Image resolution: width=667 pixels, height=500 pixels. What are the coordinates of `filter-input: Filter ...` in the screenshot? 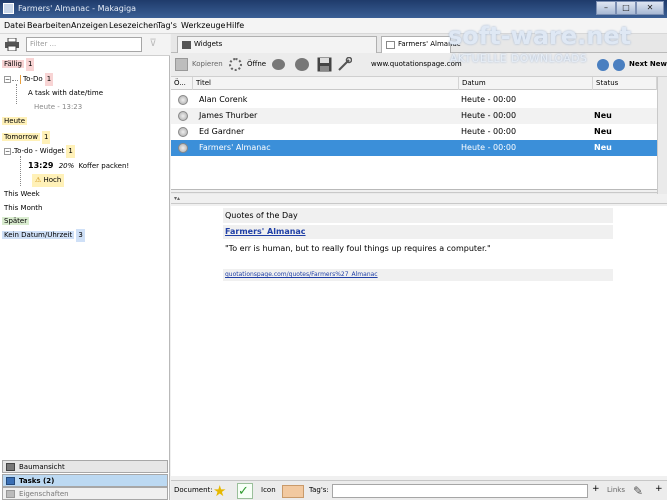 It's located at (84, 44).